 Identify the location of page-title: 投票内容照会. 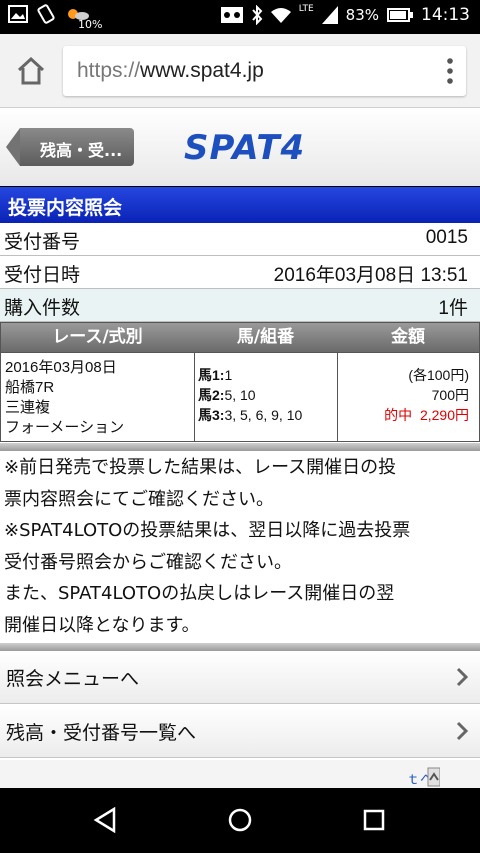
(65, 208).